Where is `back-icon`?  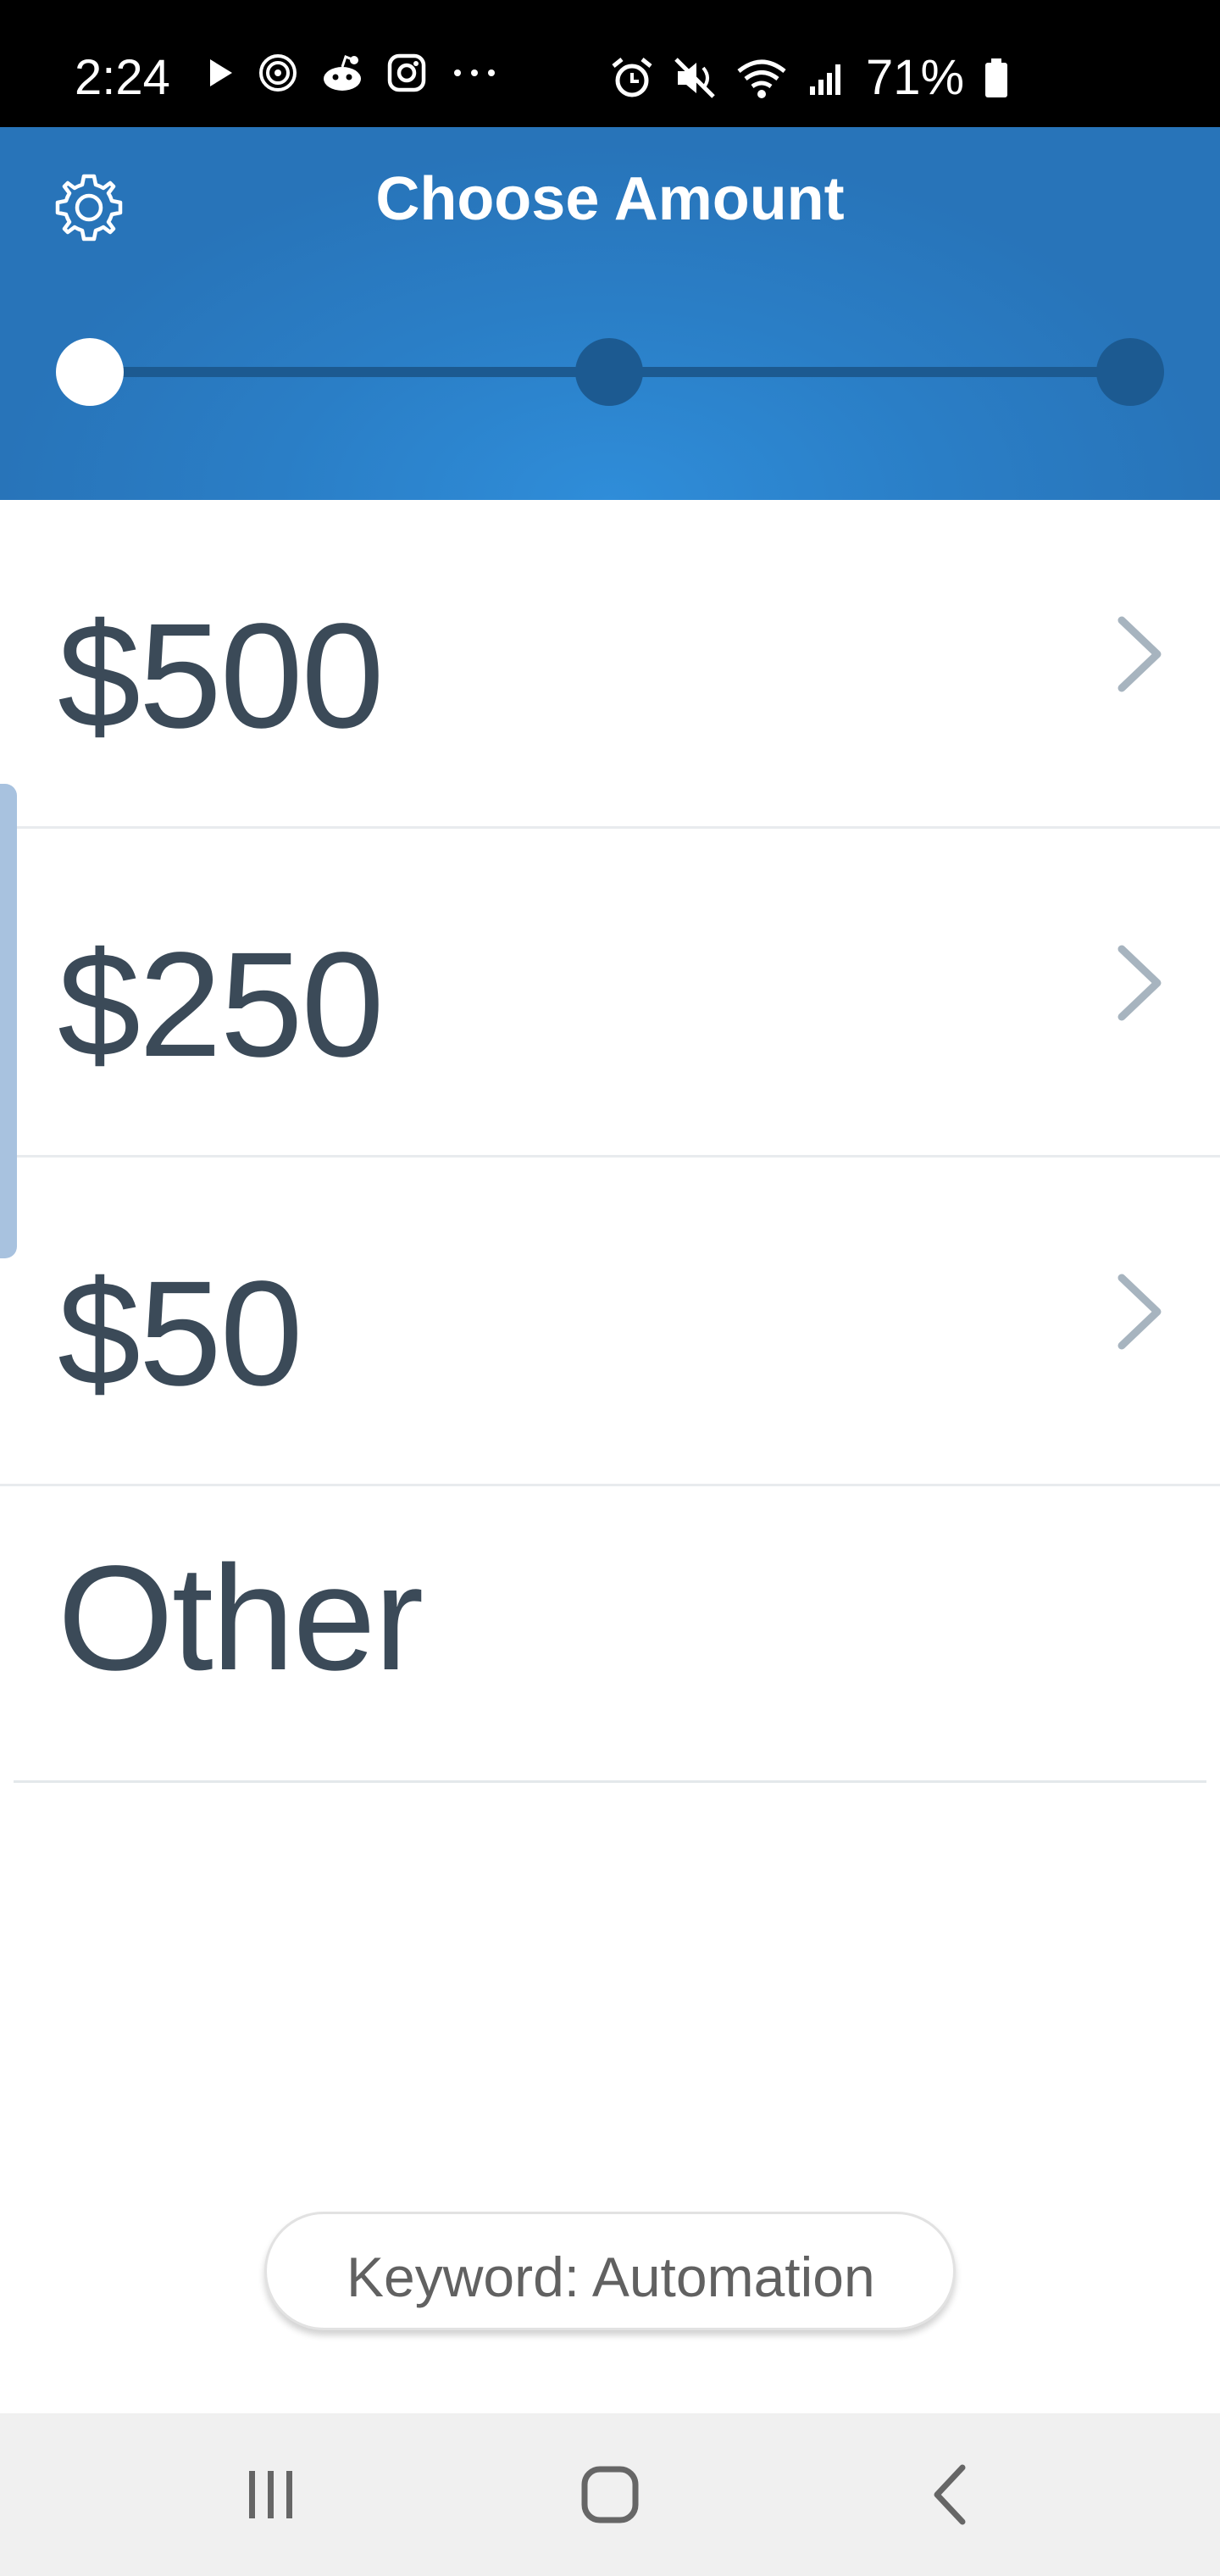
back-icon is located at coordinates (952, 2494).